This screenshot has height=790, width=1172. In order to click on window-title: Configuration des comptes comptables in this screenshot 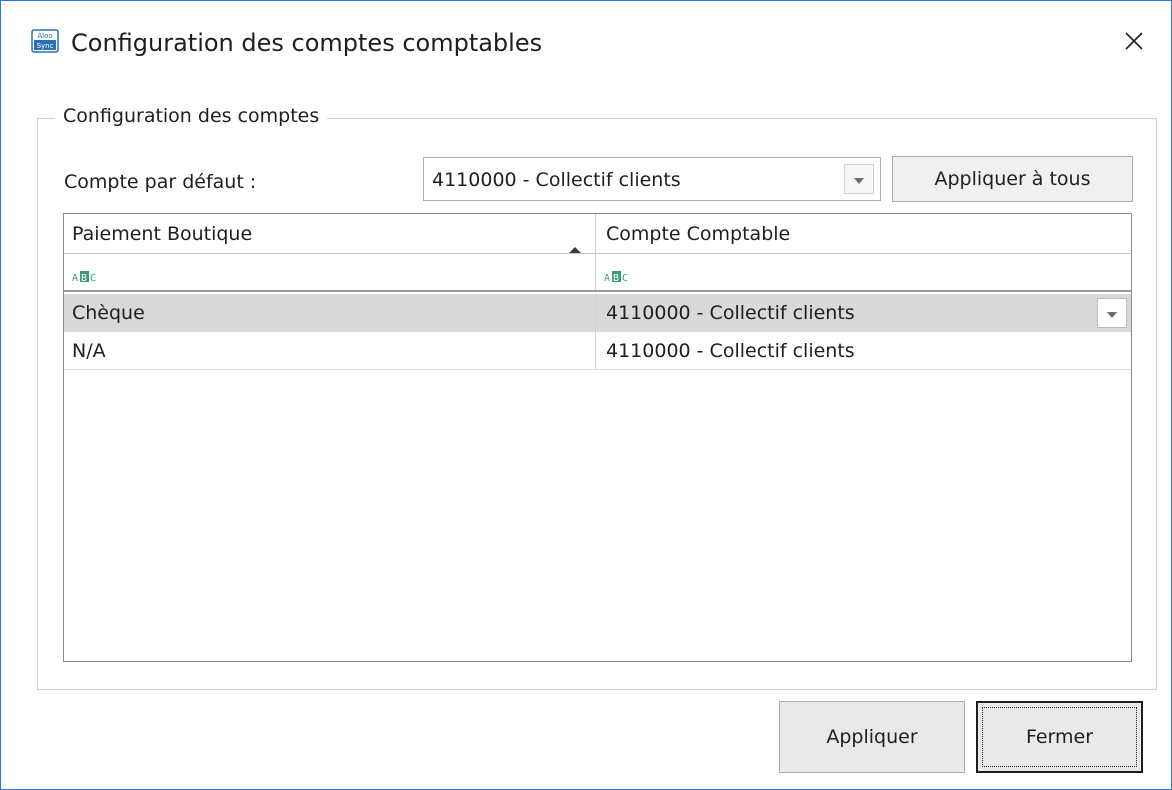, I will do `click(307, 43)`.